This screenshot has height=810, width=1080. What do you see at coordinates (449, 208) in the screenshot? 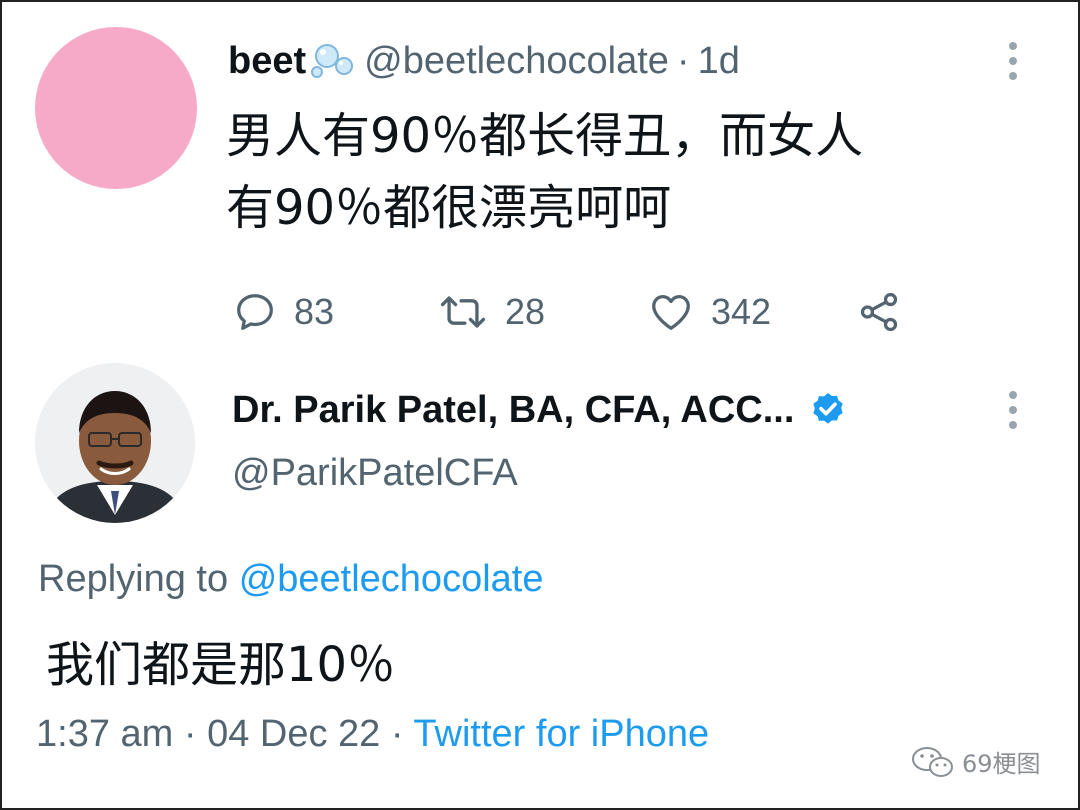
I see `tweet1-text-line2: 有90％都很漂亮呵呵` at bounding box center [449, 208].